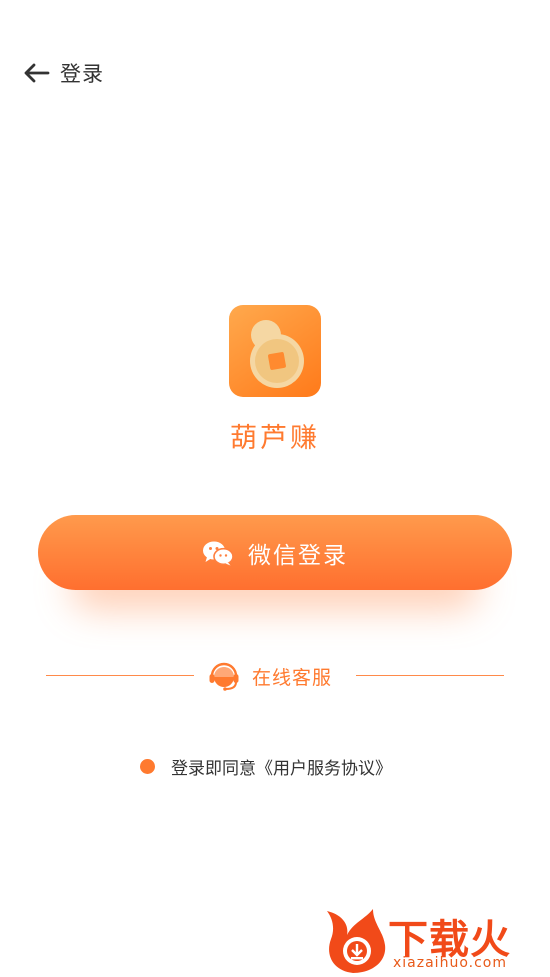  Describe the element at coordinates (450, 963) in the screenshot. I see `watermark-url: xiazaihuo.com` at that location.